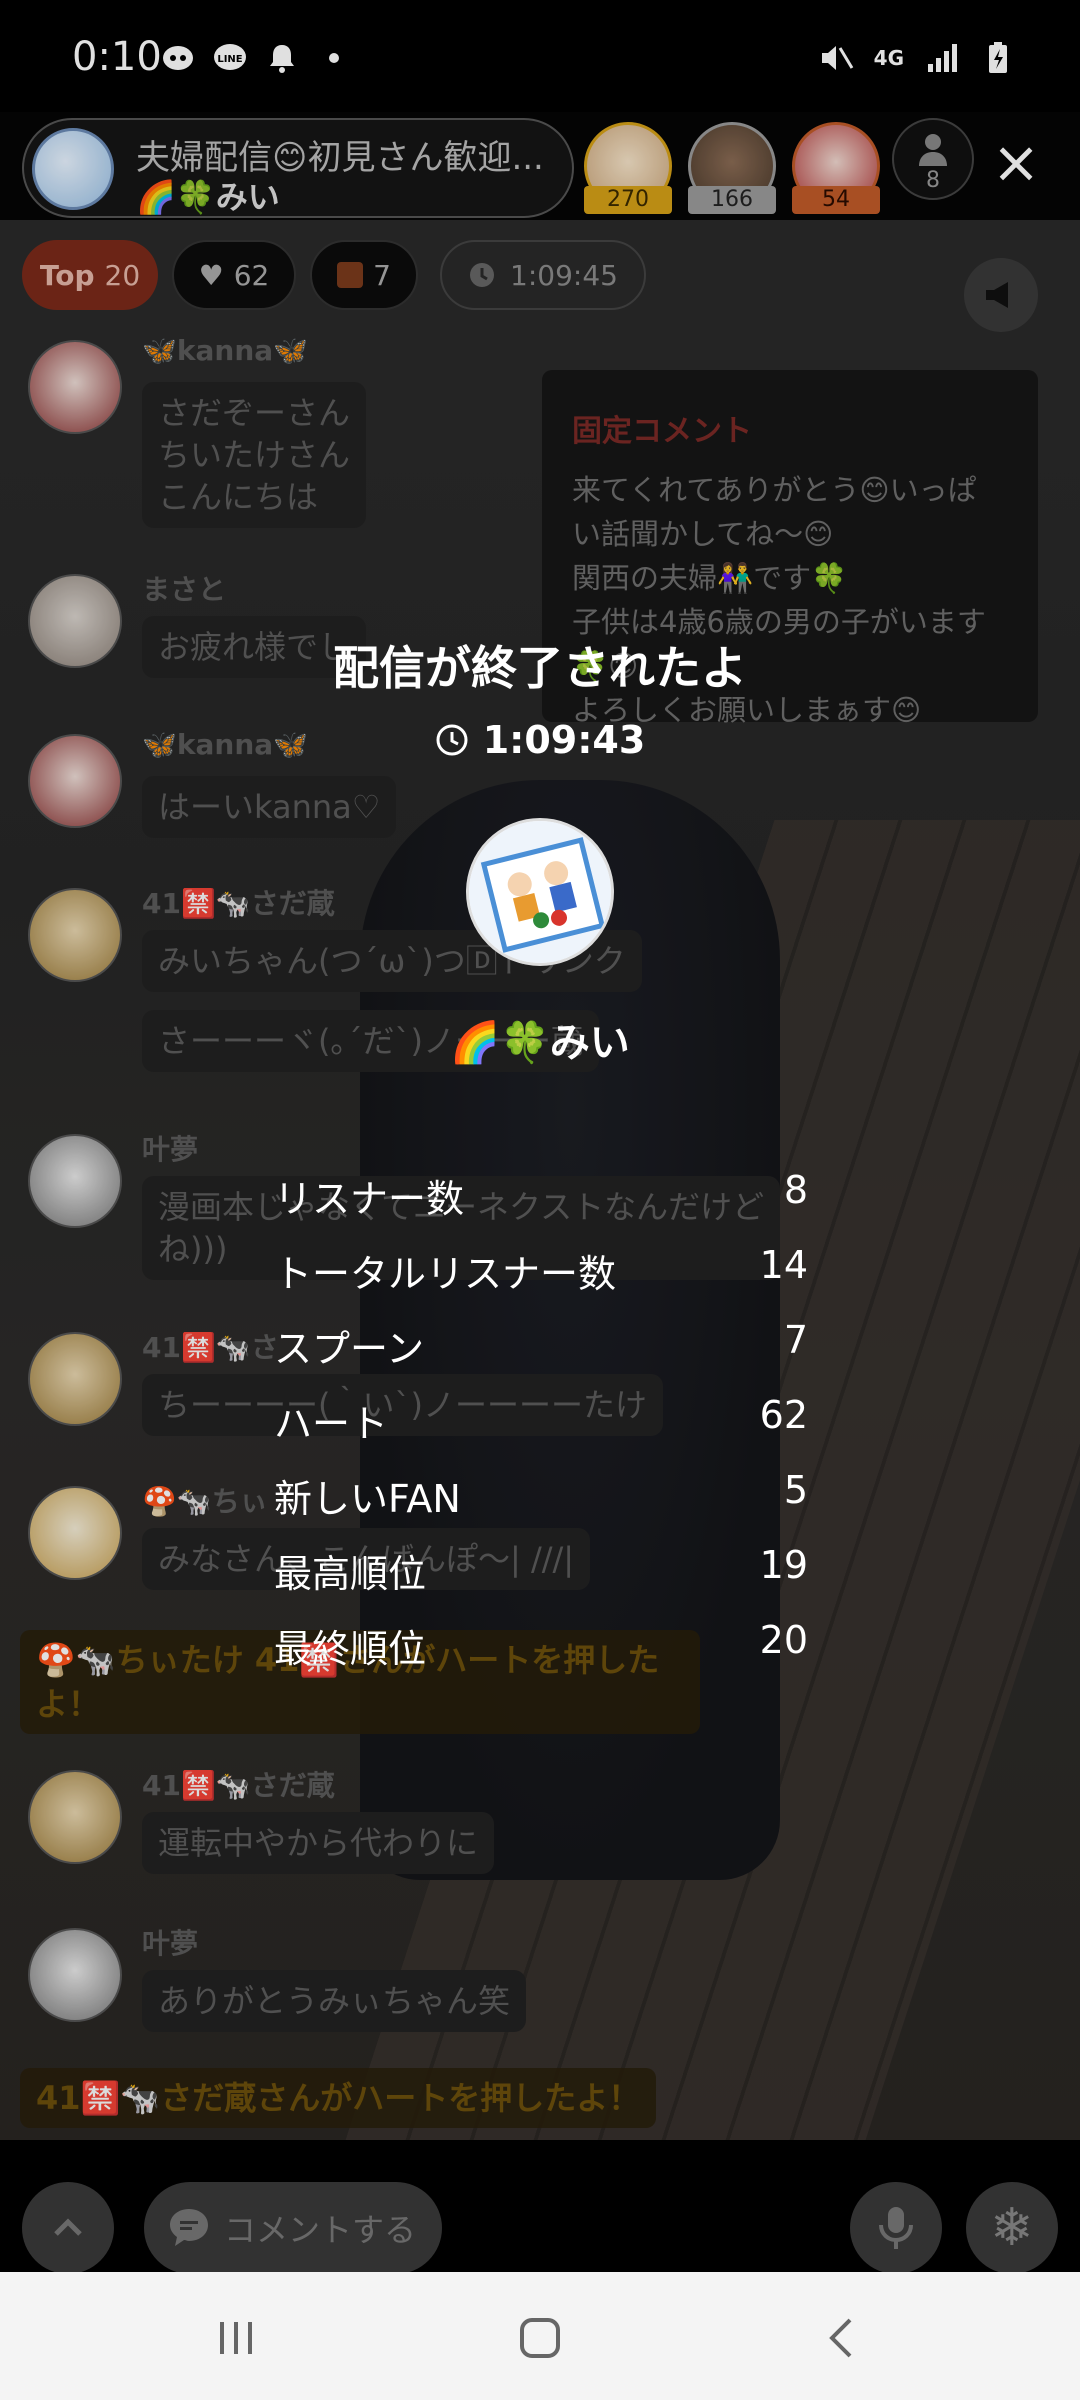 The image size is (1080, 2400). I want to click on back-button, so click(842, 2338).